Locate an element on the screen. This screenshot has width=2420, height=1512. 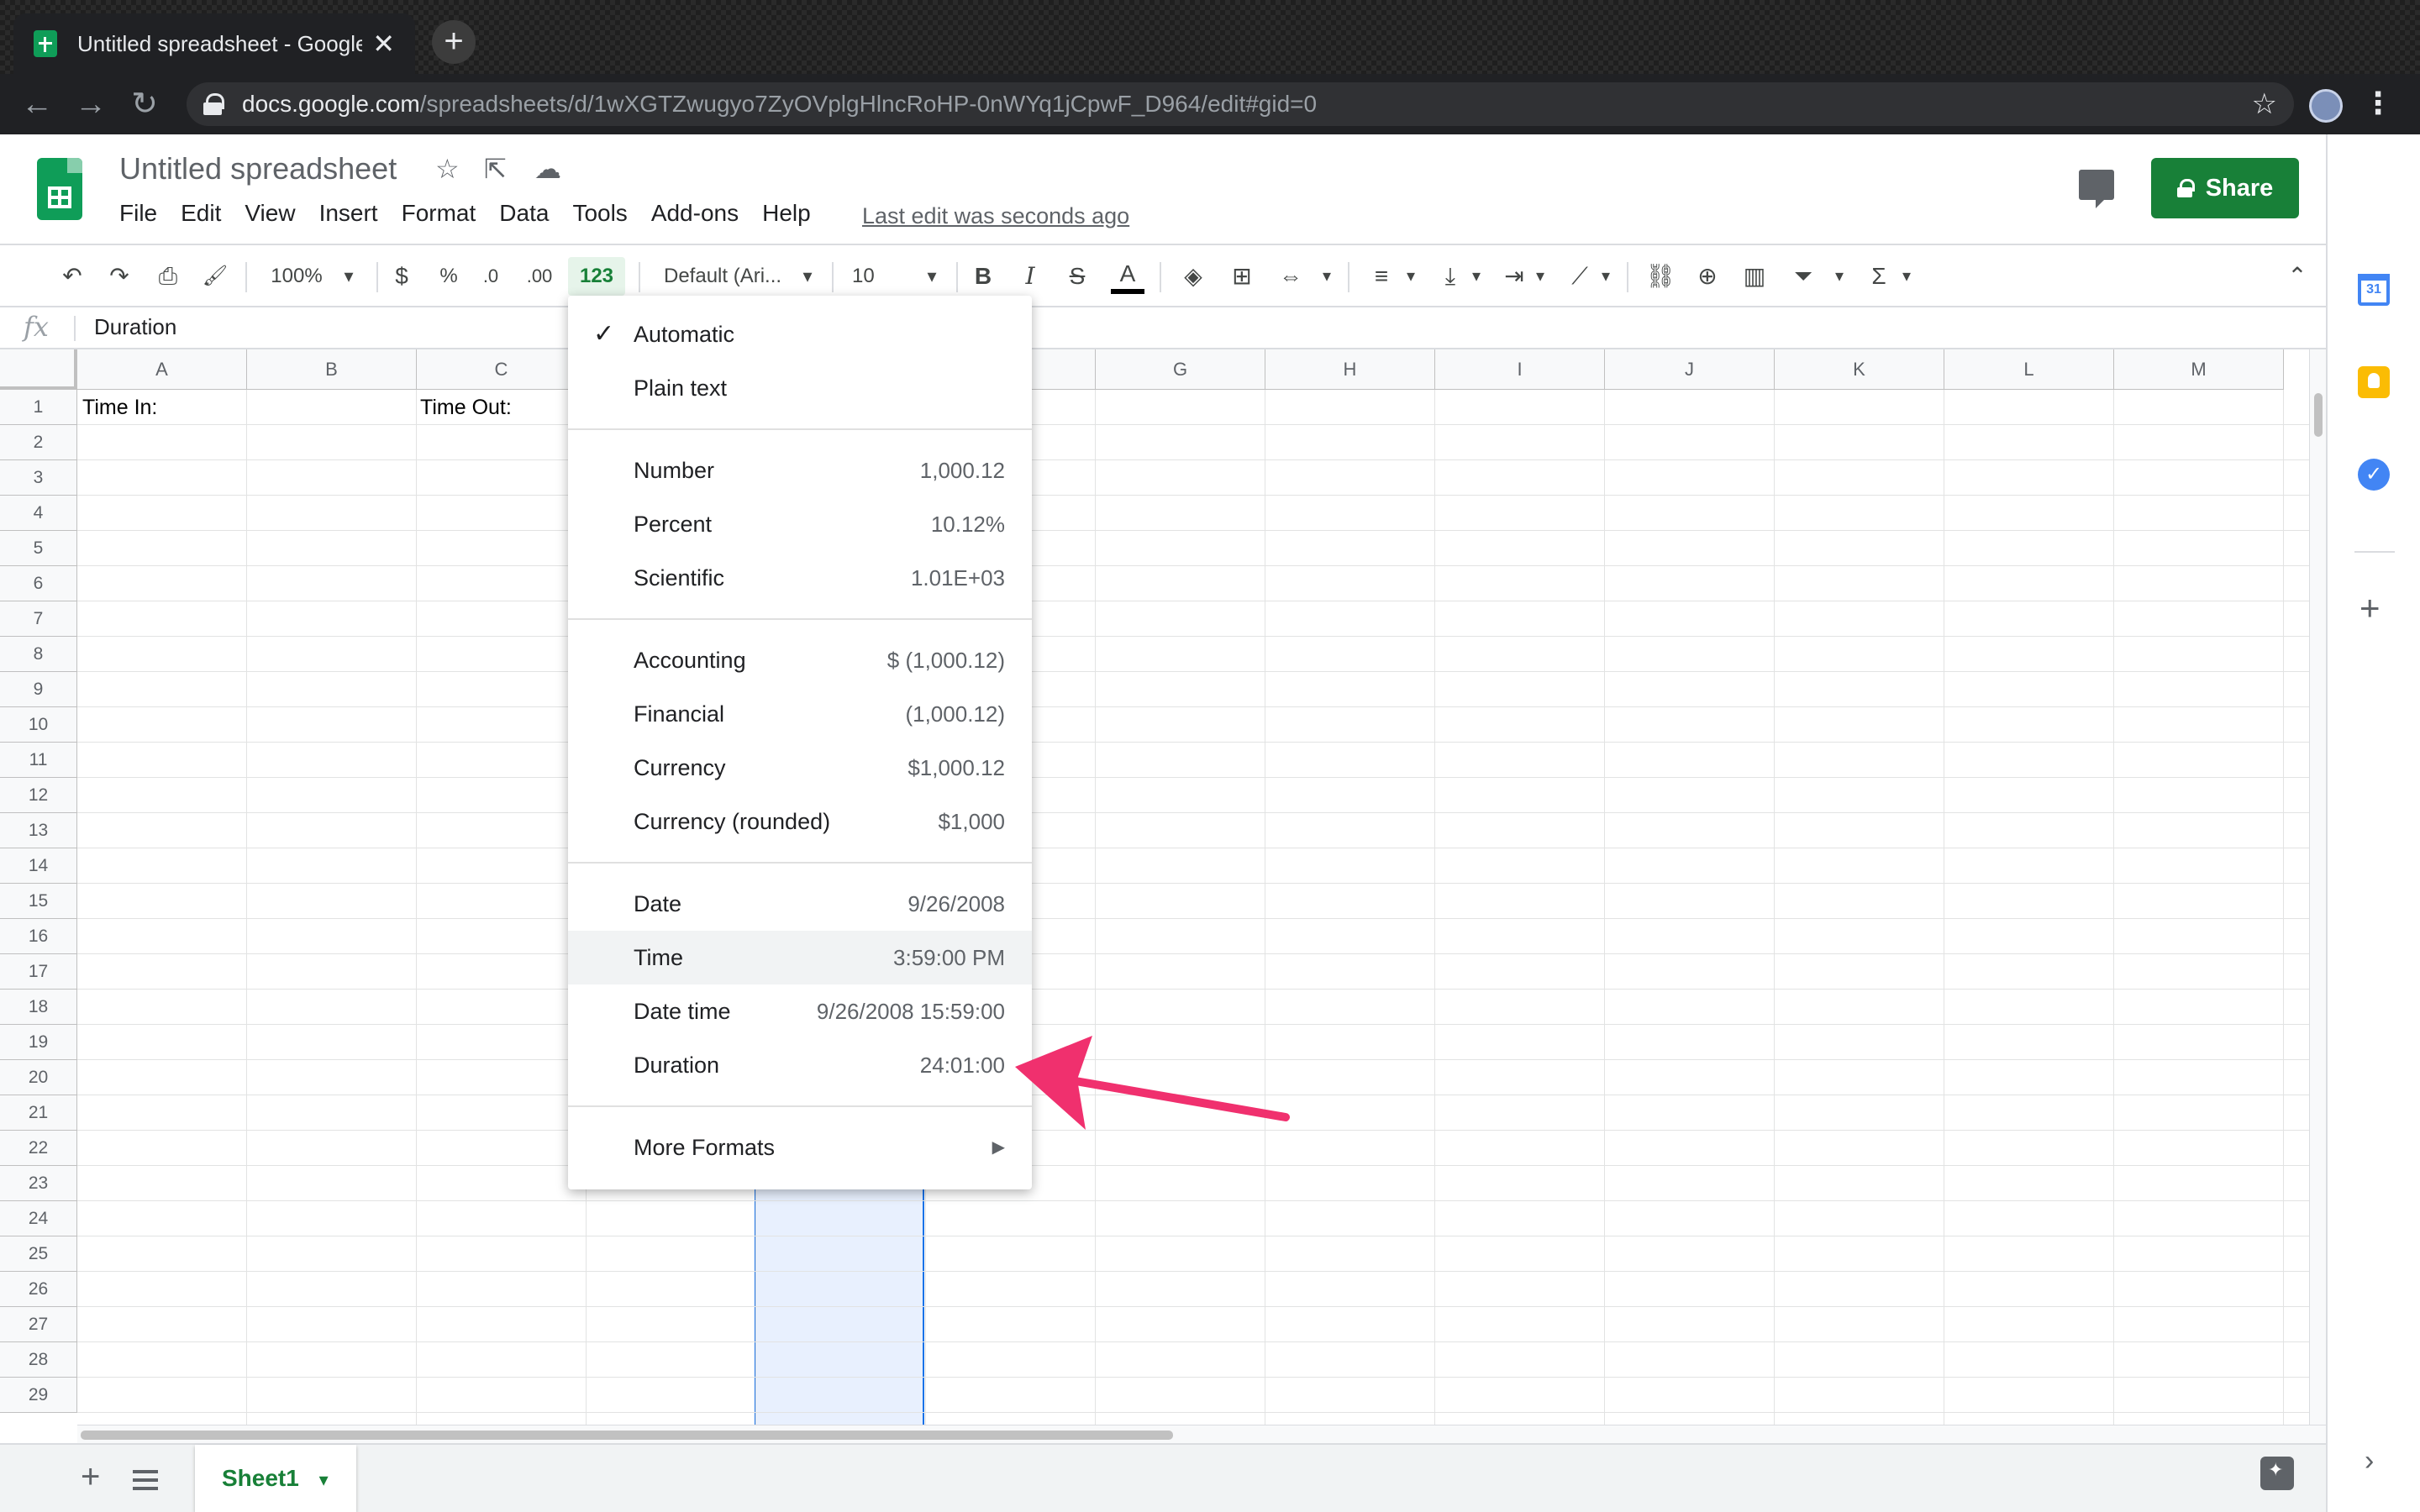
row-header-29: 29 is located at coordinates (38, 1395).